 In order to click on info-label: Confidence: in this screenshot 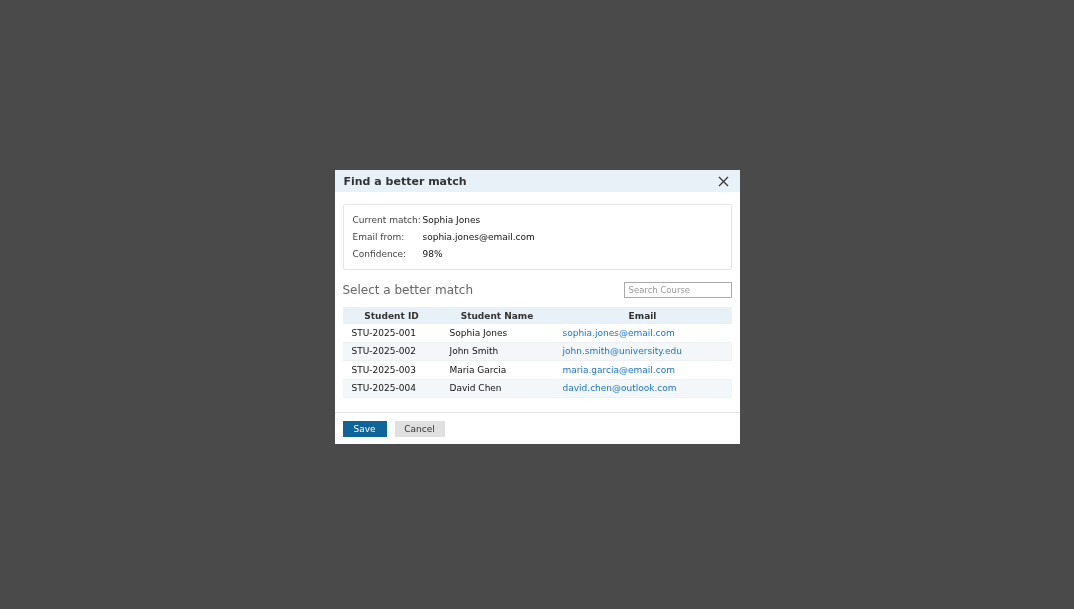, I will do `click(380, 254)`.